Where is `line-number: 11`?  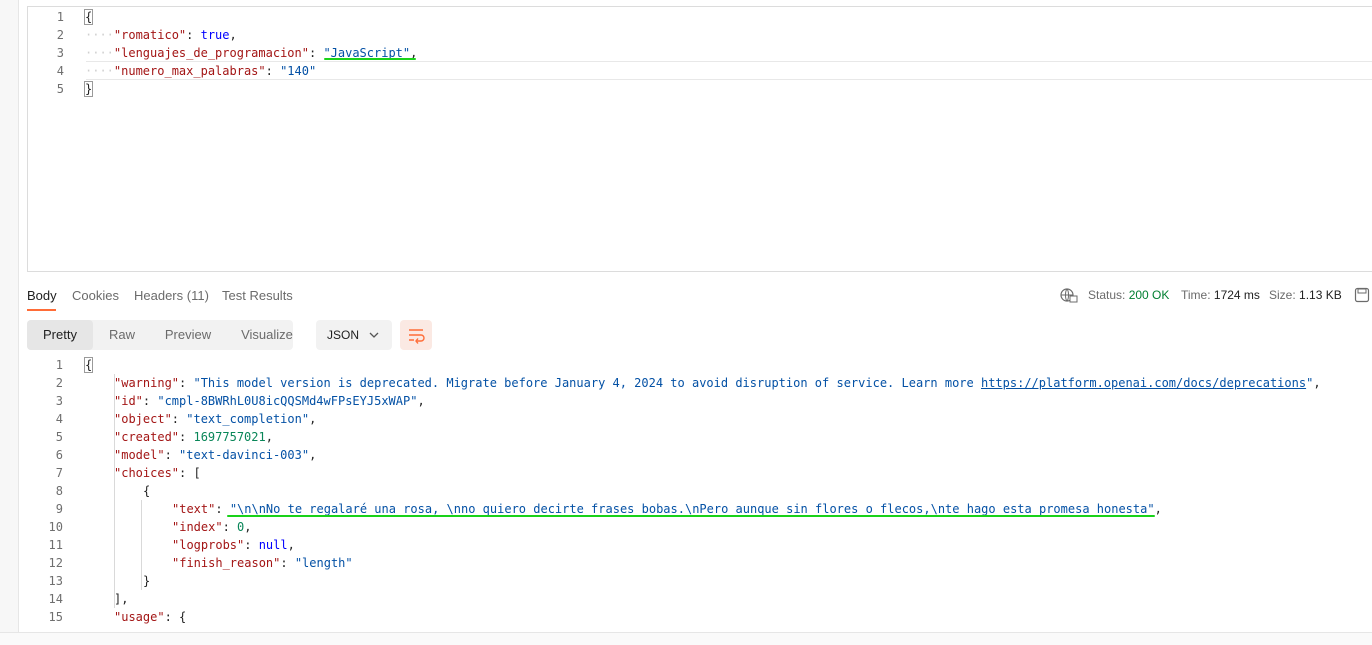
line-number: 11 is located at coordinates (55, 545).